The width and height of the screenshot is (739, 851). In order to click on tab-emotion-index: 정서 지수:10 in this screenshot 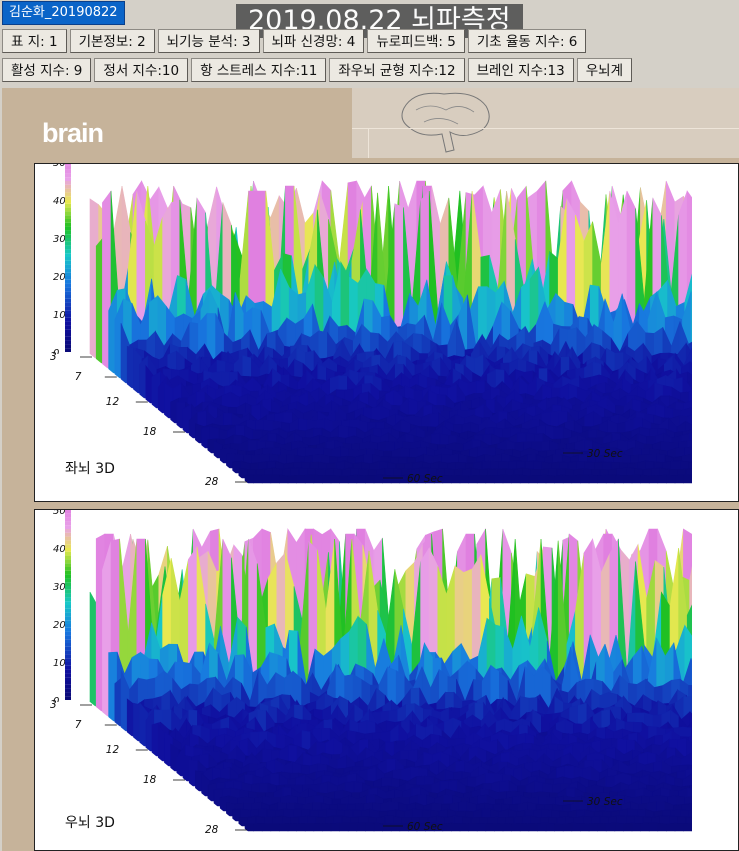, I will do `click(141, 70)`.